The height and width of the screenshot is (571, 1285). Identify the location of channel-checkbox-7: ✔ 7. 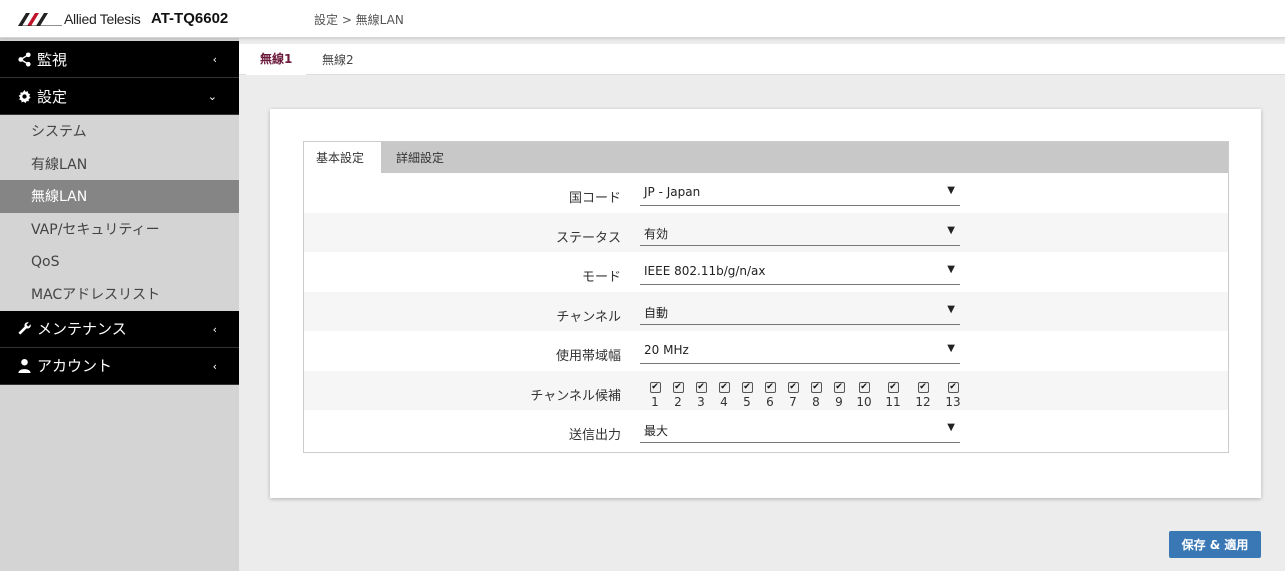
(793, 395).